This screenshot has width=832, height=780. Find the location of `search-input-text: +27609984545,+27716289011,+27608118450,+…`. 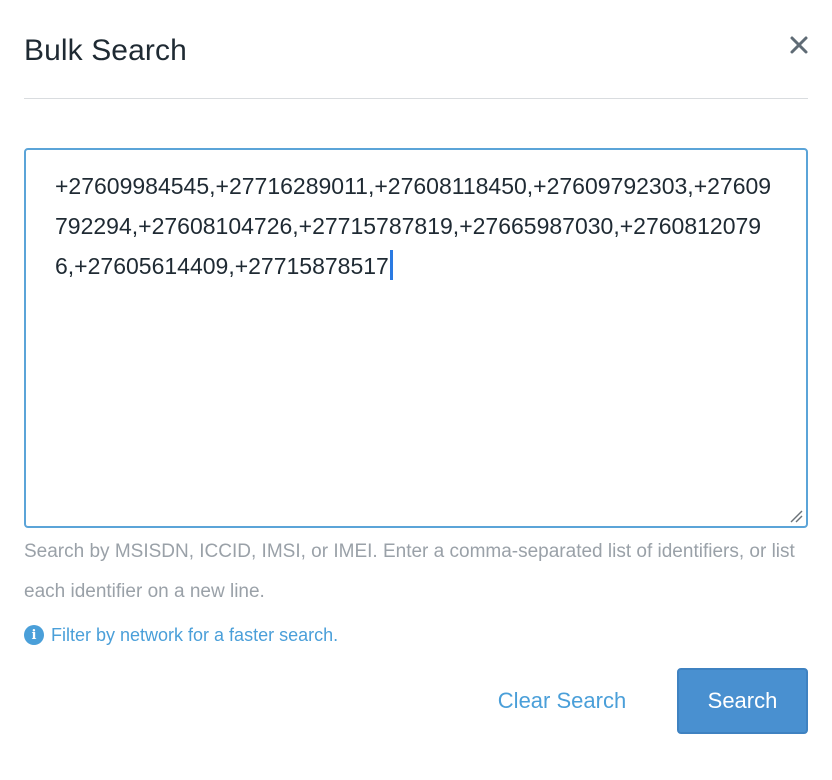

search-input-text: +27609984545,+27716289011,+27608118450,+… is located at coordinates (417, 226).